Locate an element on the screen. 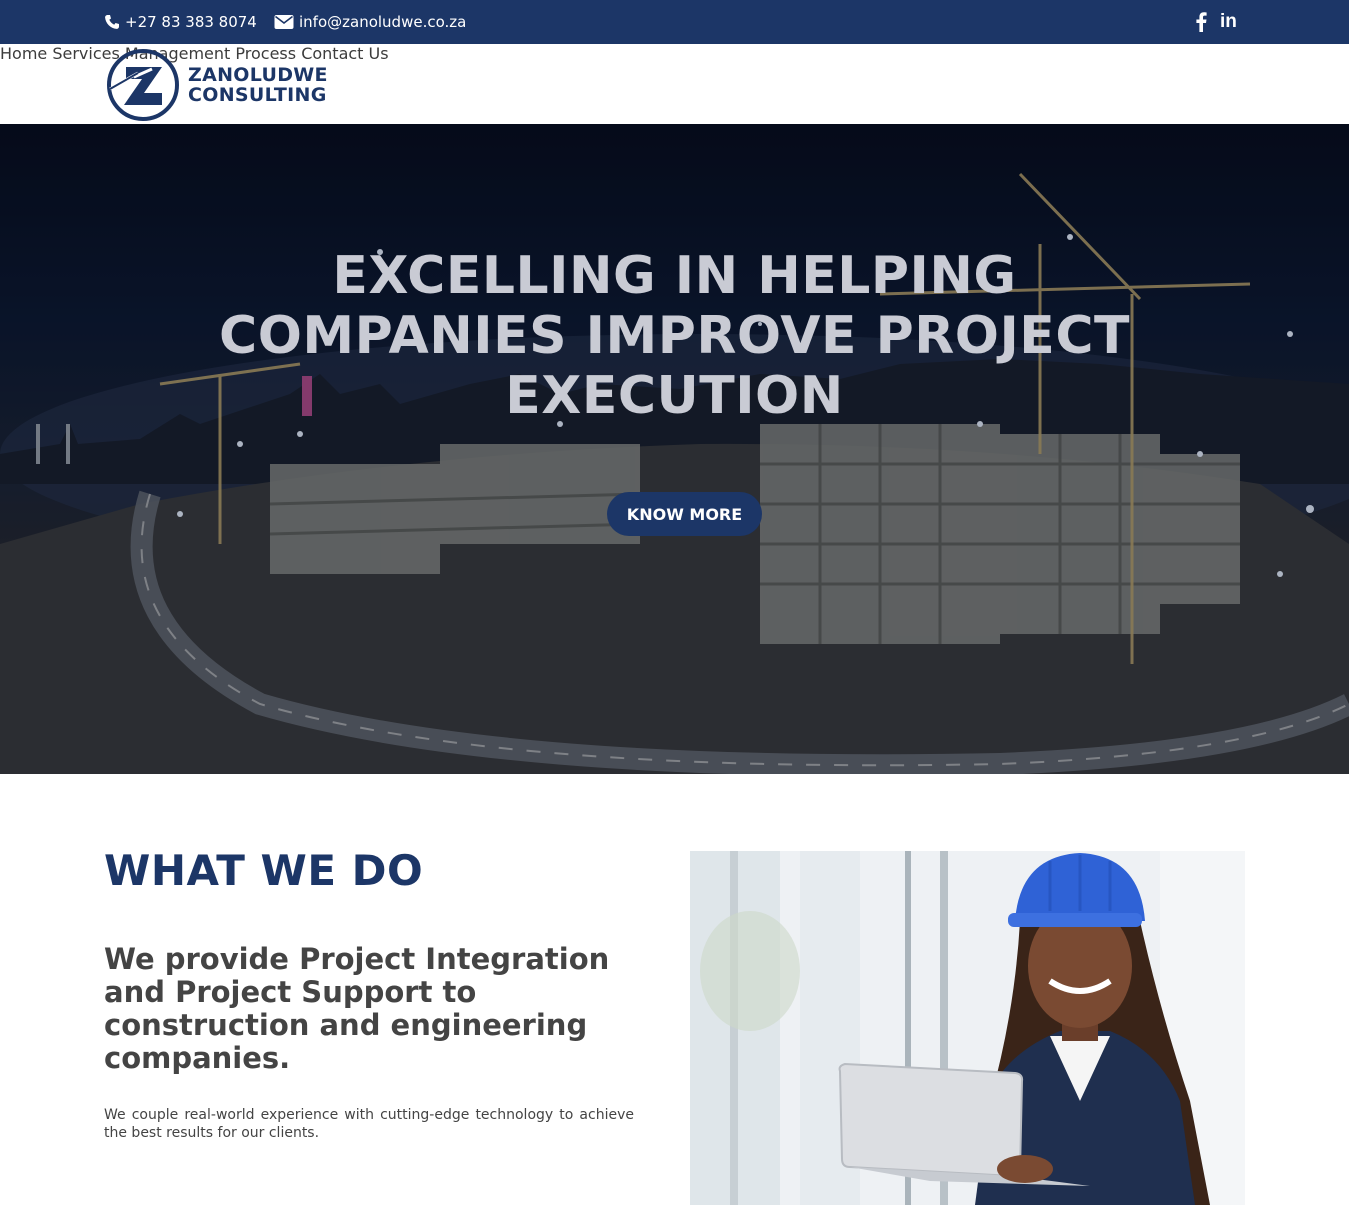  nav-home: Home is located at coordinates (23, 53).